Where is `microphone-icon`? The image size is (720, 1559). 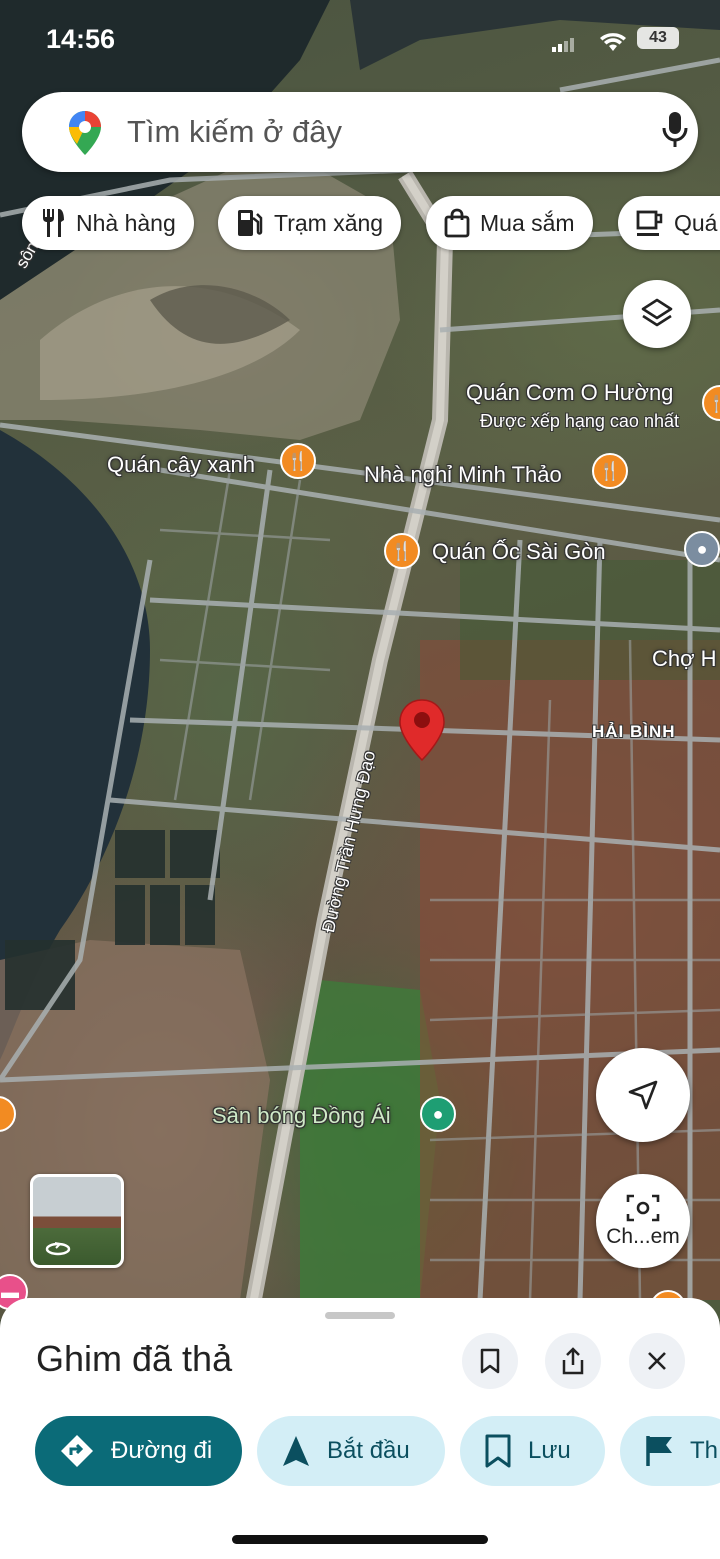 microphone-icon is located at coordinates (675, 130).